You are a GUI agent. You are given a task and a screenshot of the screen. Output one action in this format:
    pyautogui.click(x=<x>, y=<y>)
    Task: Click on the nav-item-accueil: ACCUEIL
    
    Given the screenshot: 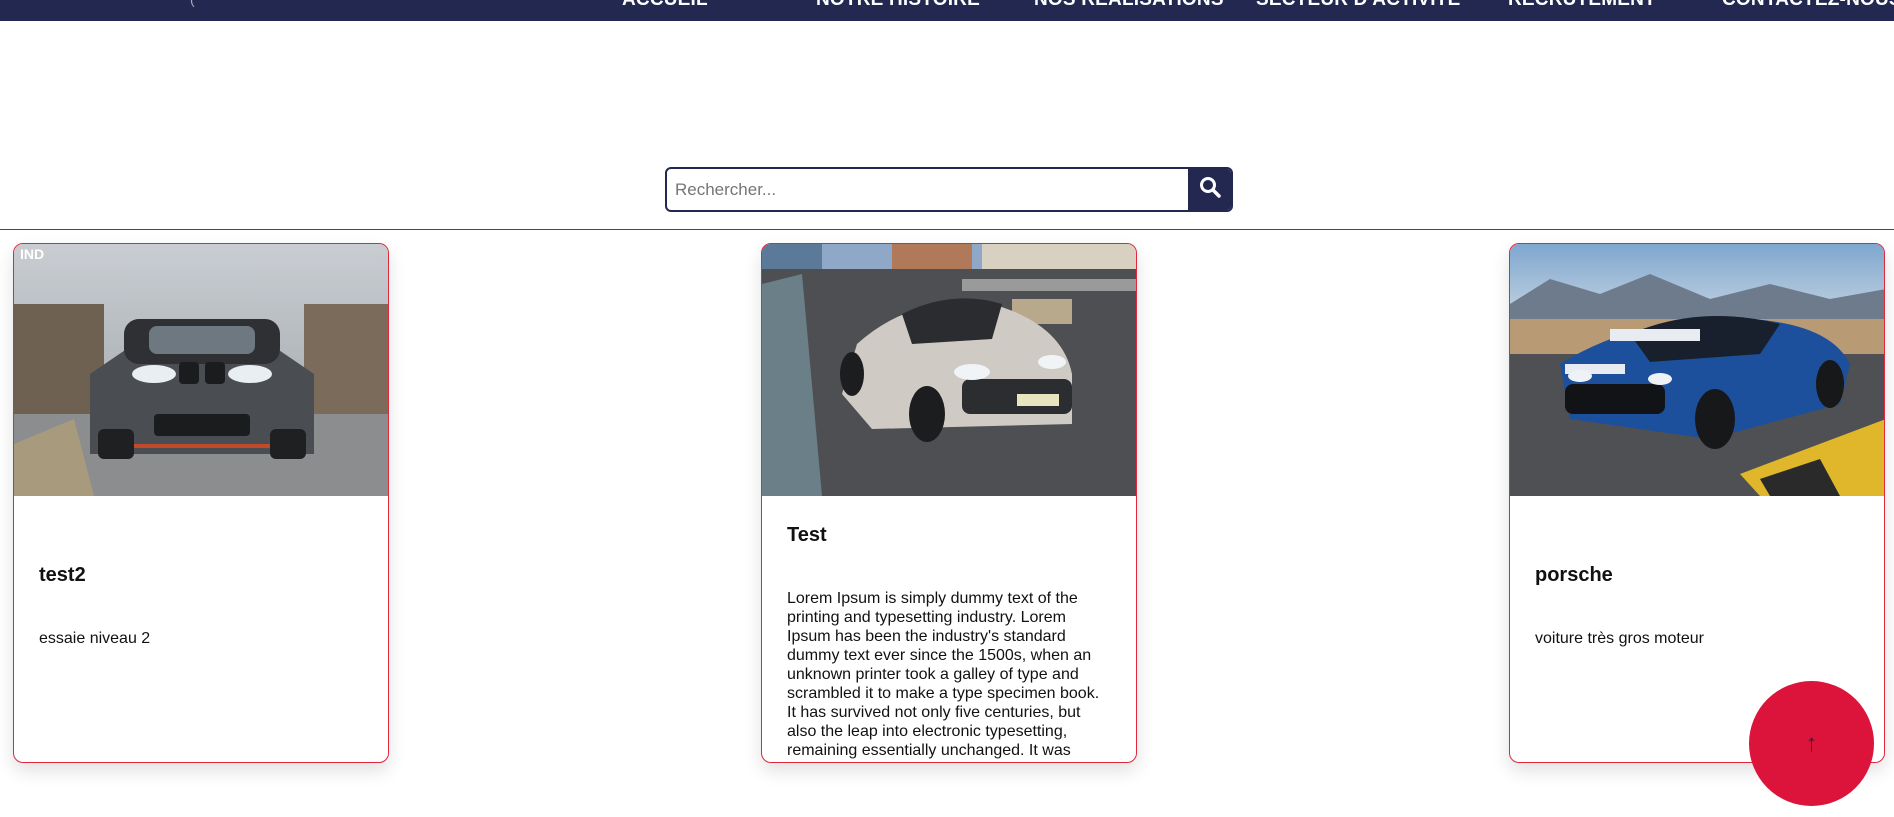 What is the action you would take?
    pyautogui.click(x=665, y=5)
    